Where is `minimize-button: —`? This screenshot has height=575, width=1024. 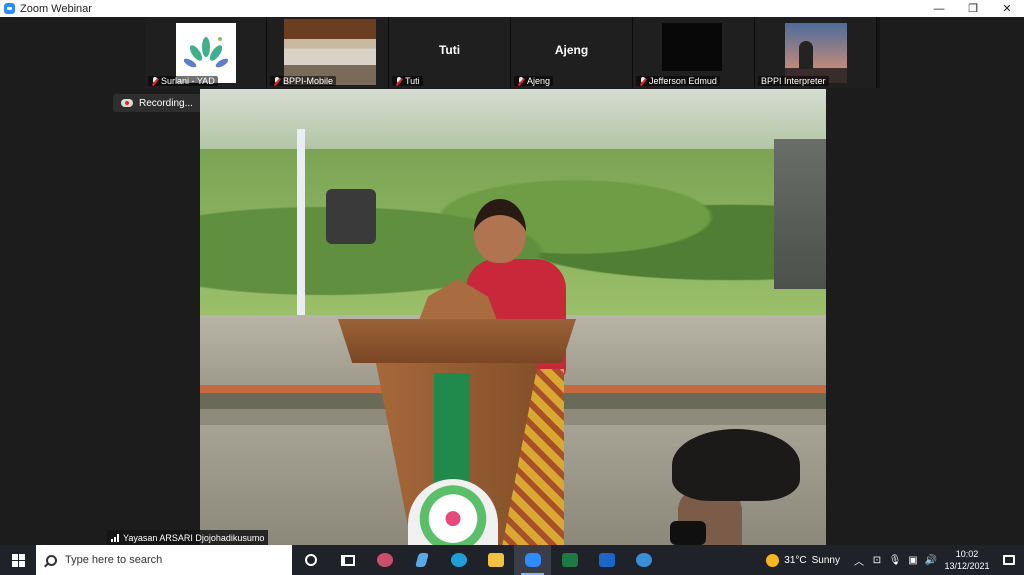
minimize-button: — is located at coordinates (939, 8).